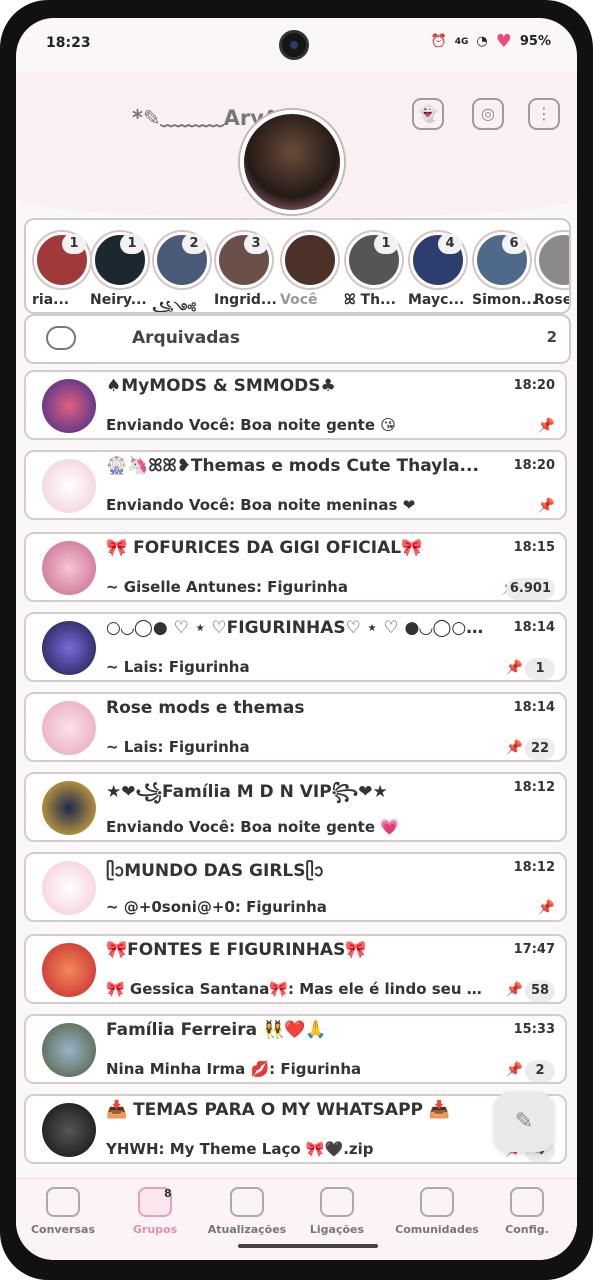  I want to click on status-time: 18:23, so click(68, 43).